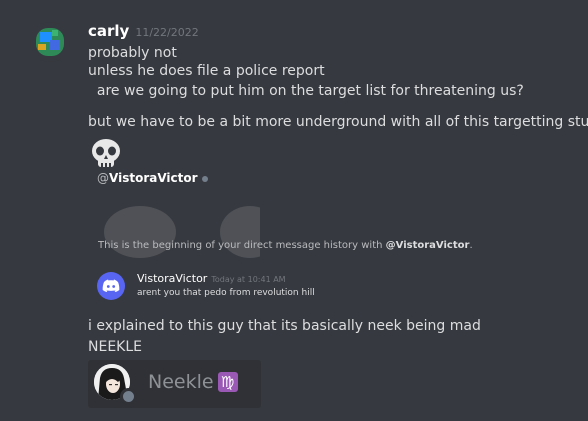 This screenshot has width=588, height=421. Describe the element at coordinates (226, 293) in the screenshot. I see `dm-message-text: arent you that pedo from revolution hill` at that location.